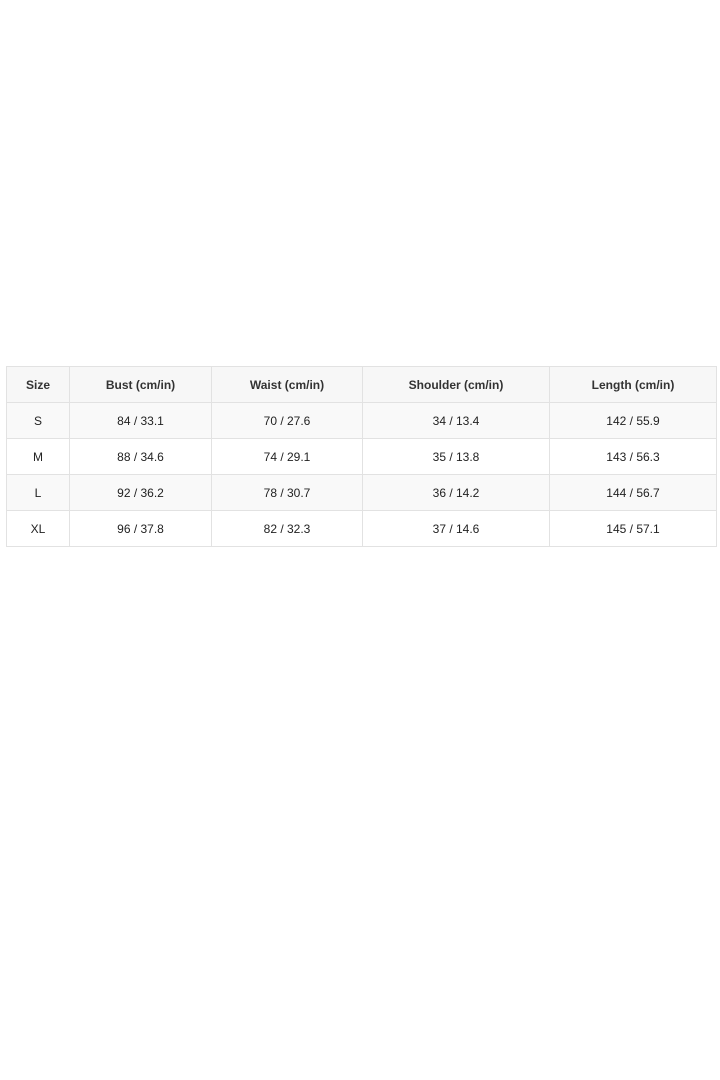 The image size is (720, 1080). Describe the element at coordinates (287, 528) in the screenshot. I see `cell-waist: 82 / 32.3` at that location.